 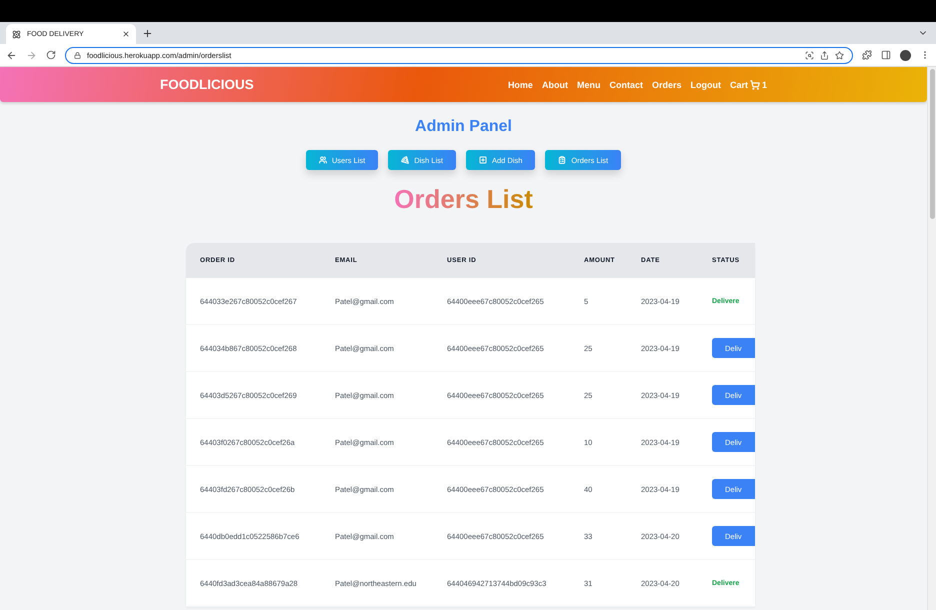 What do you see at coordinates (667, 85) in the screenshot?
I see `nav-link: Orders` at bounding box center [667, 85].